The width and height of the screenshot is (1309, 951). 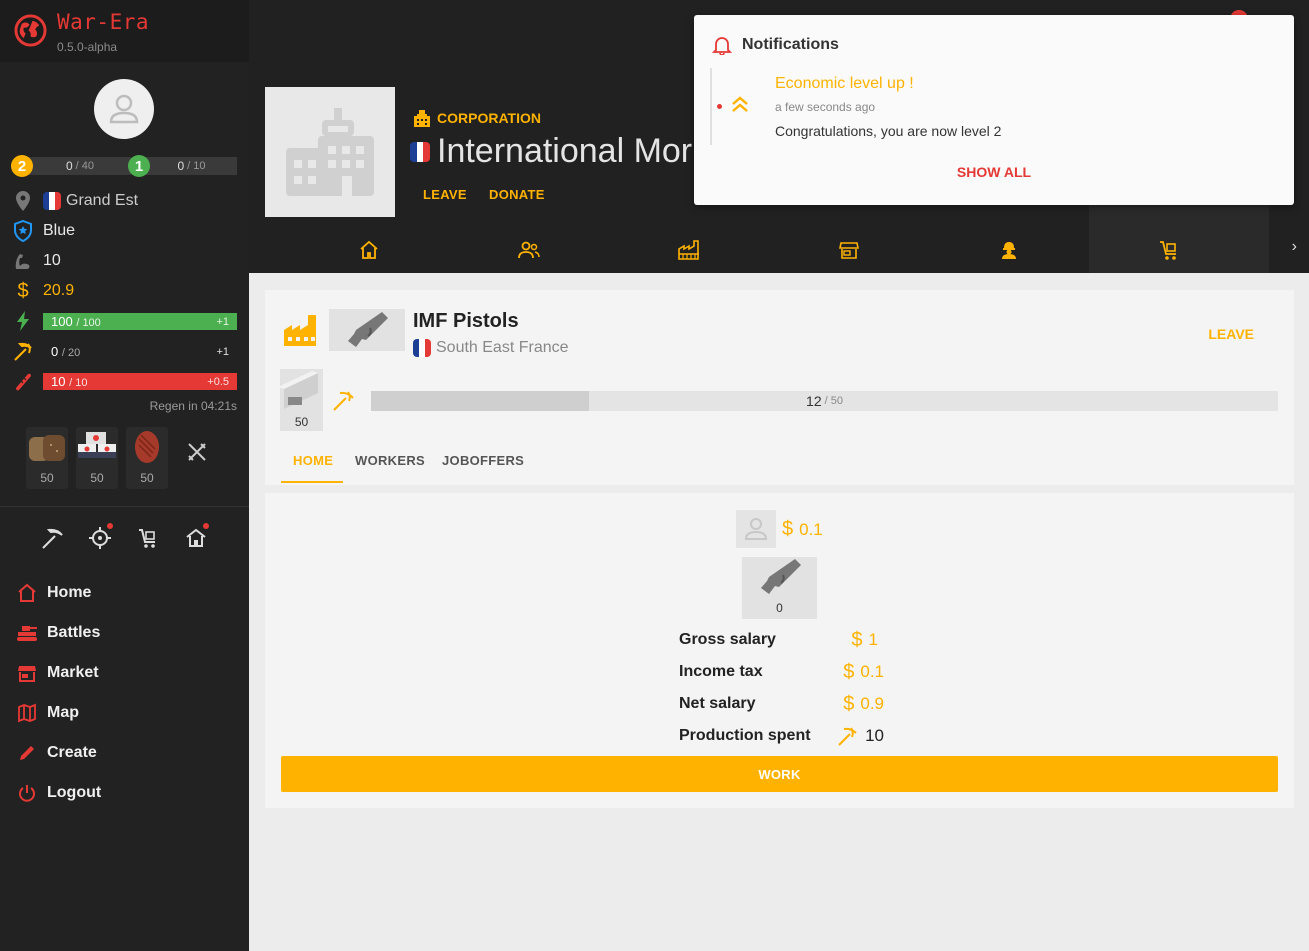 I want to click on gross-salary-row: Gross salary $1, so click(x=778, y=639).